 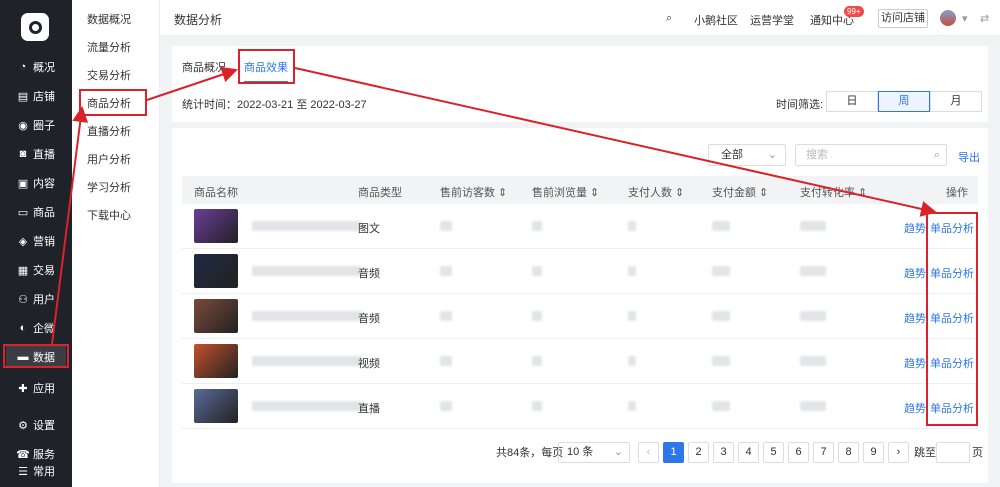 What do you see at coordinates (70, 225) in the screenshot?
I see `arrow-to-submenu` at bounding box center [70, 225].